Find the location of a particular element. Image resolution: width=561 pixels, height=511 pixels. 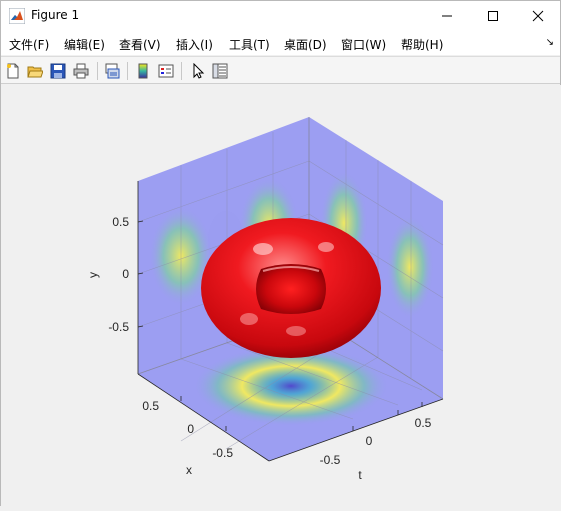

maximize-button is located at coordinates (493, 16).